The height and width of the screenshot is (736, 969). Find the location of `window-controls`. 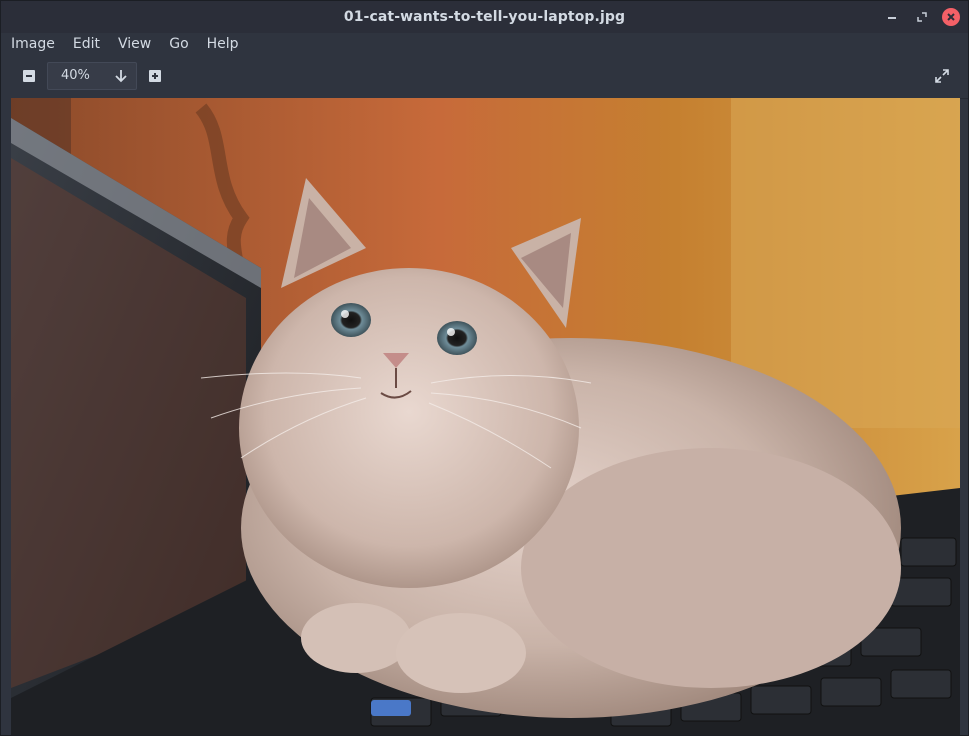

window-controls is located at coordinates (921, 17).